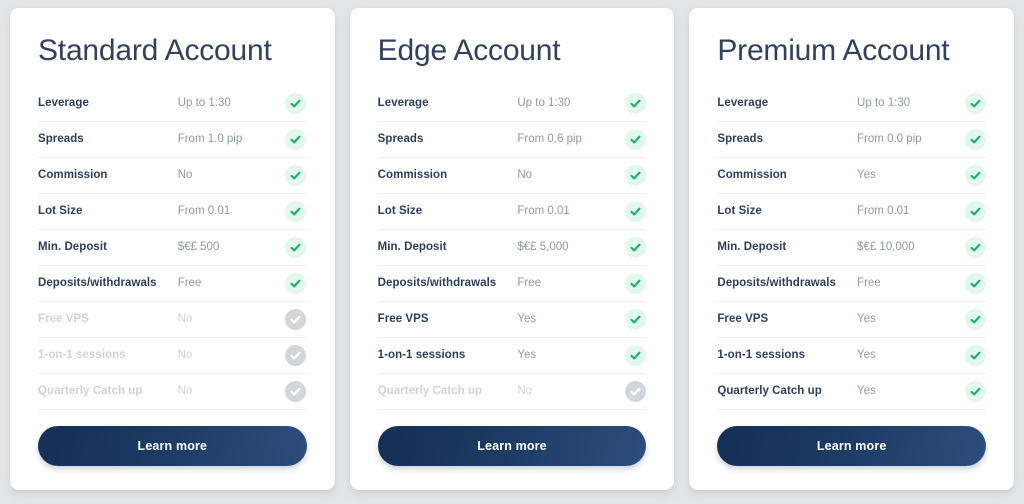  I want to click on feature-value: From 1.0 pip, so click(210, 139).